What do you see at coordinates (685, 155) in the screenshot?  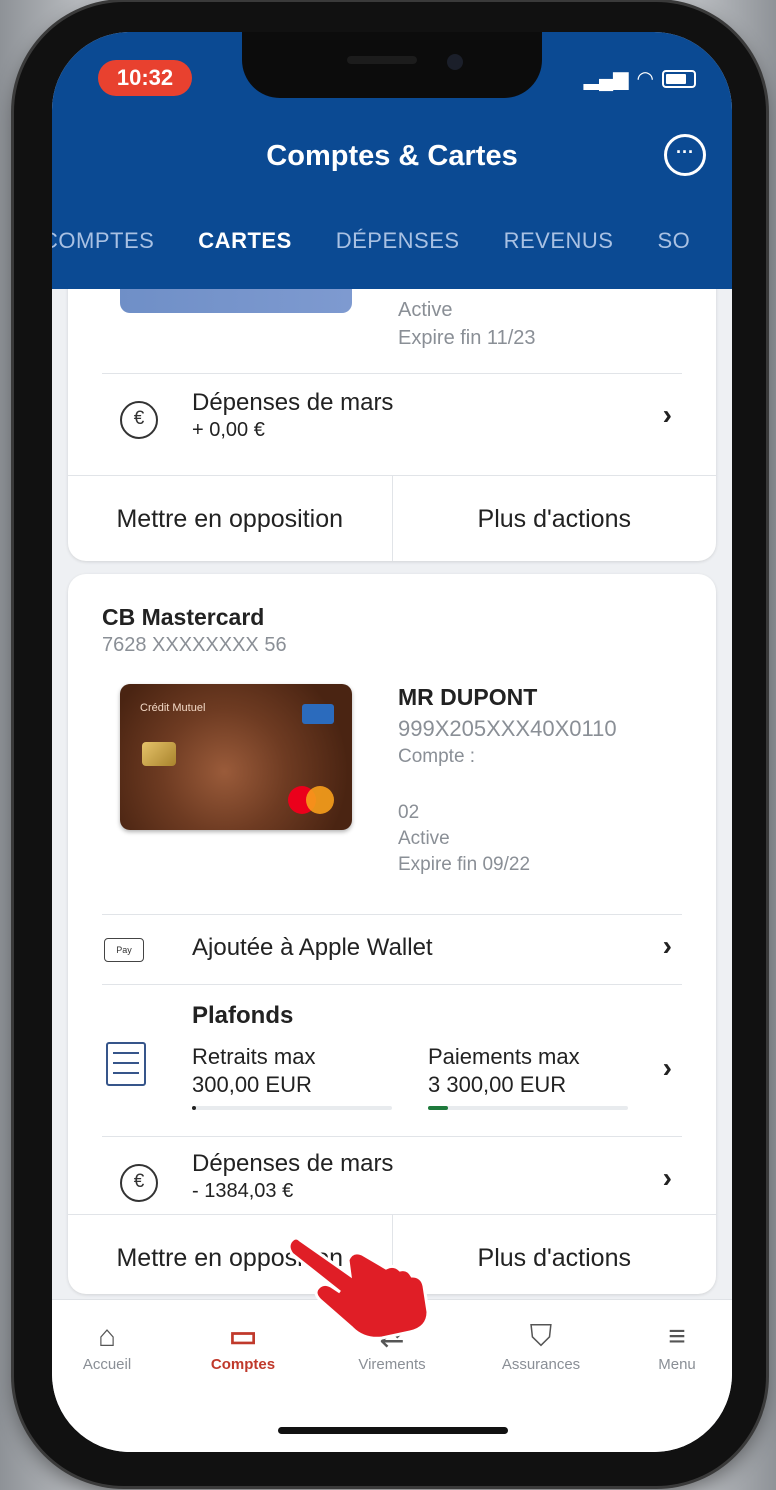 I see `chat-icon: ···` at bounding box center [685, 155].